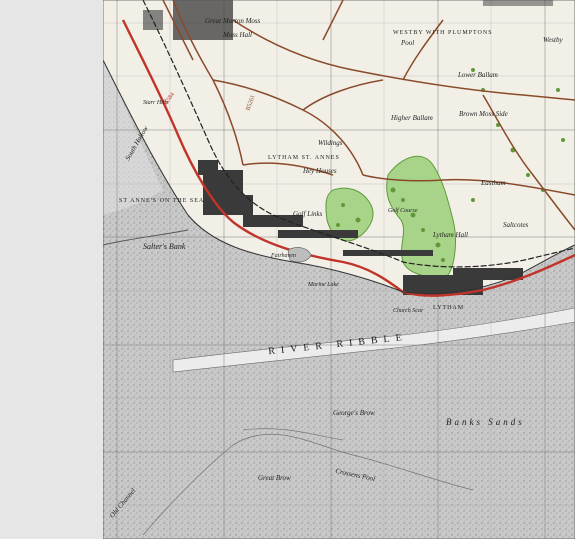 This screenshot has height=539, width=575. What do you see at coordinates (483, 114) in the screenshot?
I see `place-label-brown-moss-side: Brown Moss Side` at bounding box center [483, 114].